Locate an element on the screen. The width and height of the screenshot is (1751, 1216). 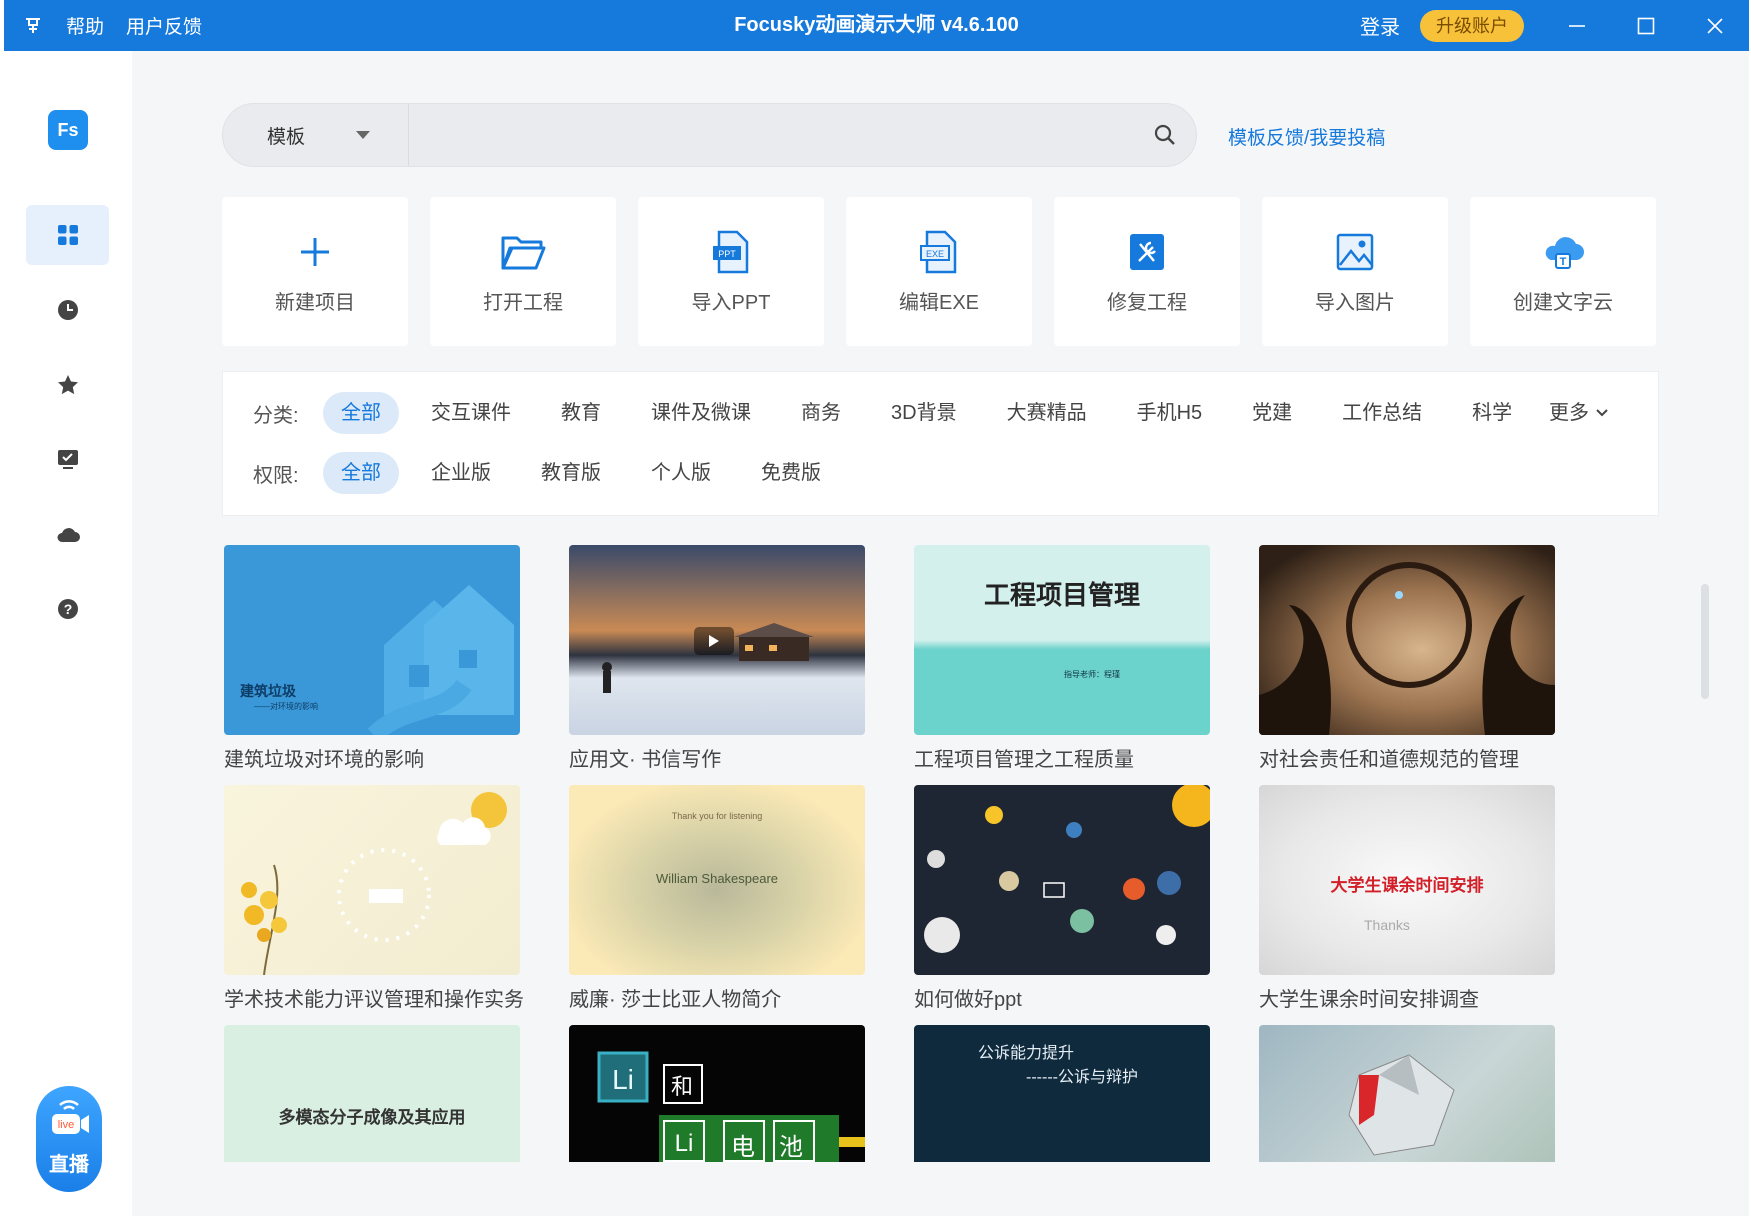
live-camera-icon: live is located at coordinates (70, 1117).